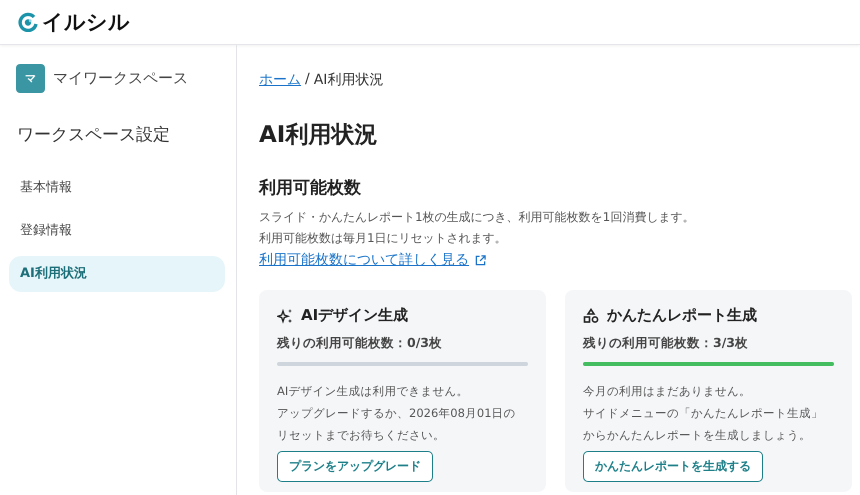 The image size is (860, 495). I want to click on workspace-avatar: マ, so click(30, 78).